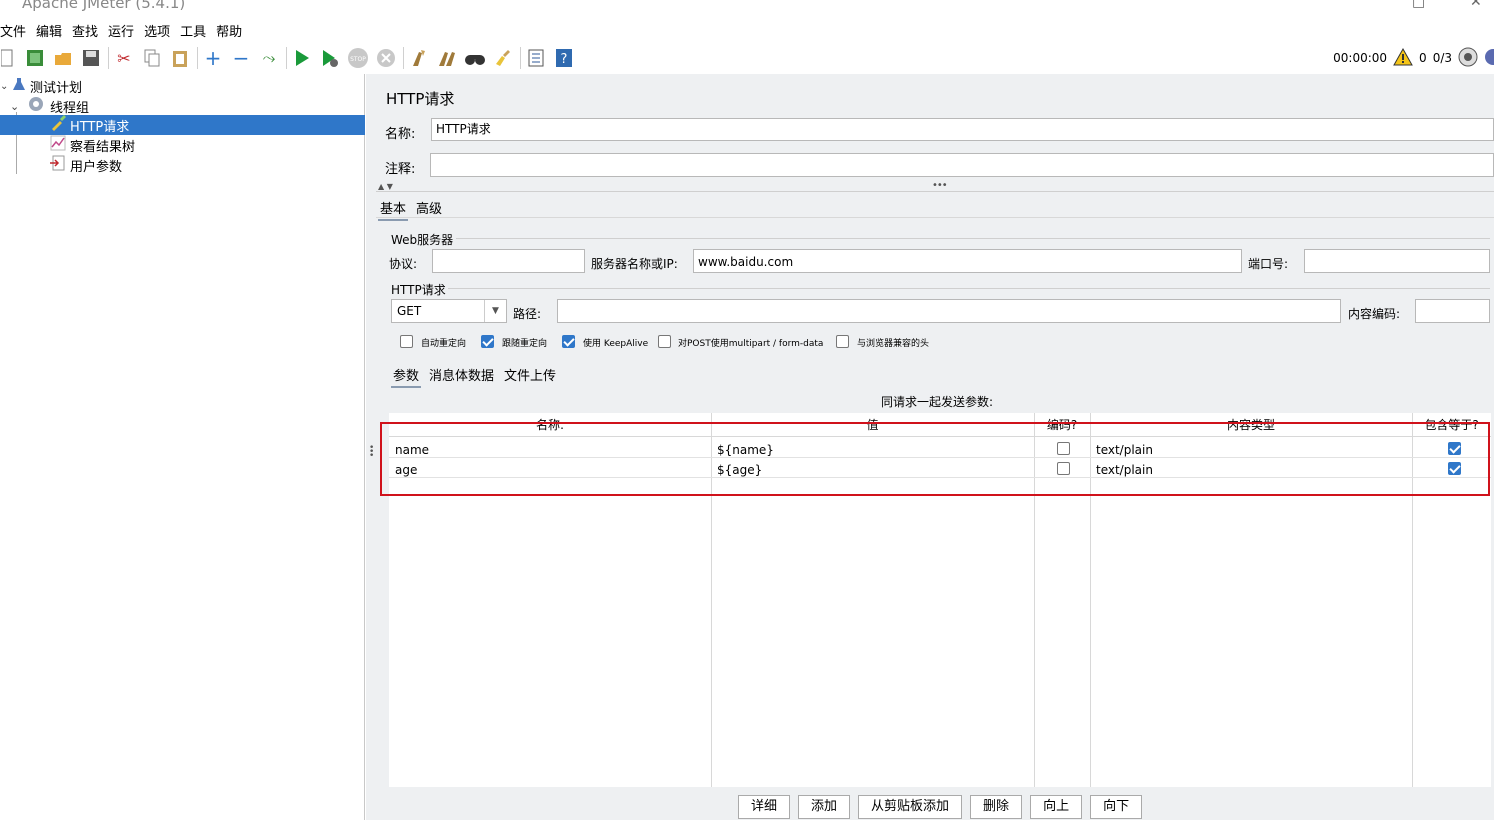 The image size is (1494, 820). Describe the element at coordinates (154, 30) in the screenshot. I see `menu-options: 选项` at that location.